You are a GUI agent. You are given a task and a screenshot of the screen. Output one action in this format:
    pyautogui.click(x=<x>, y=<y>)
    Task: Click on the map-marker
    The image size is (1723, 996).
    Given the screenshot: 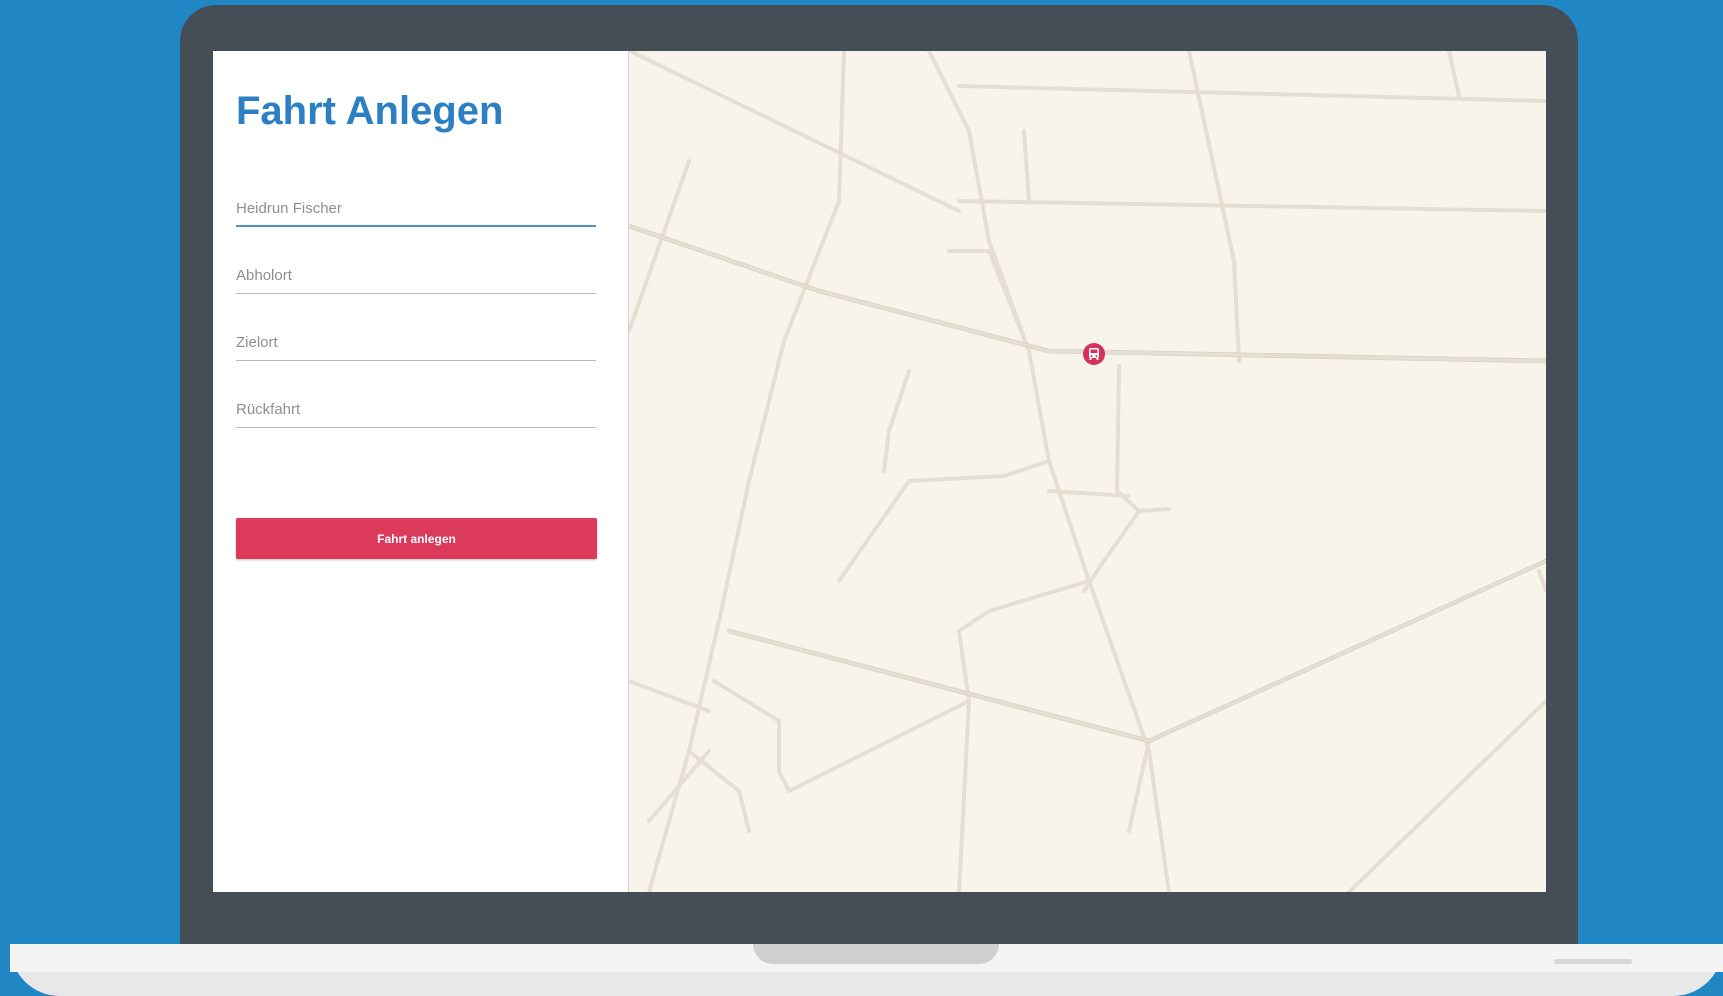 What is the action you would take?
    pyautogui.click(x=1094, y=354)
    